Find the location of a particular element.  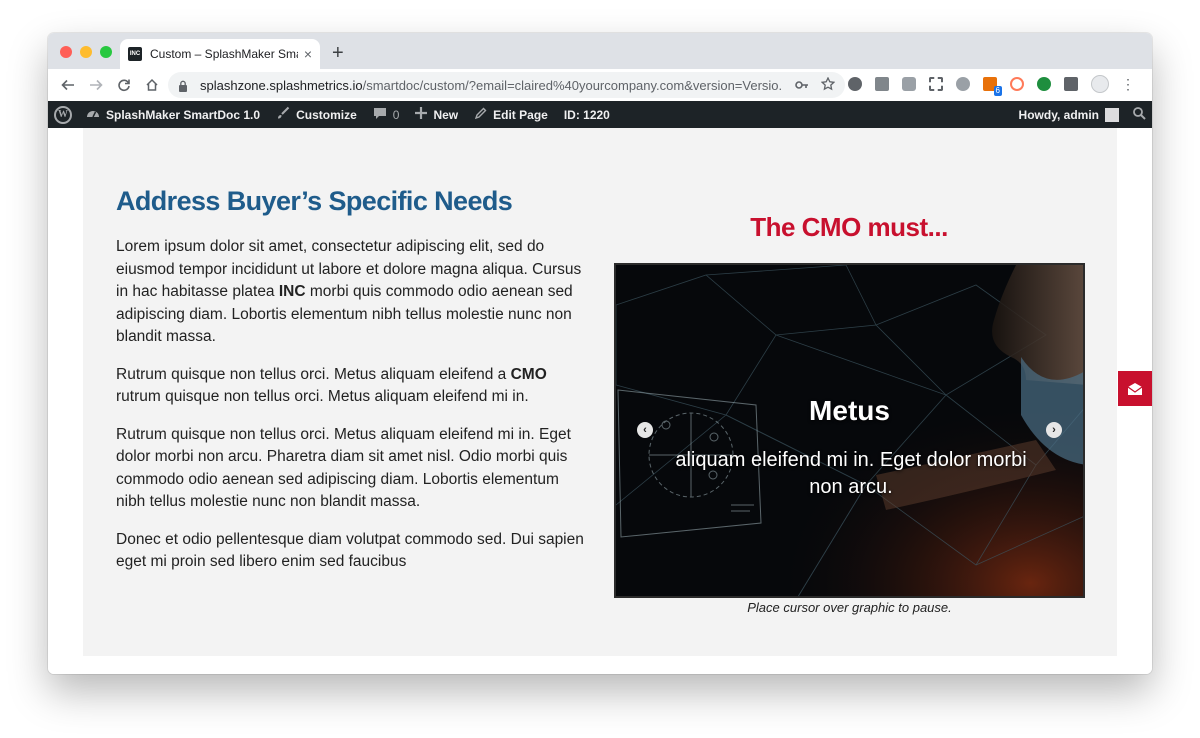

reload-icon is located at coordinates (124, 85).